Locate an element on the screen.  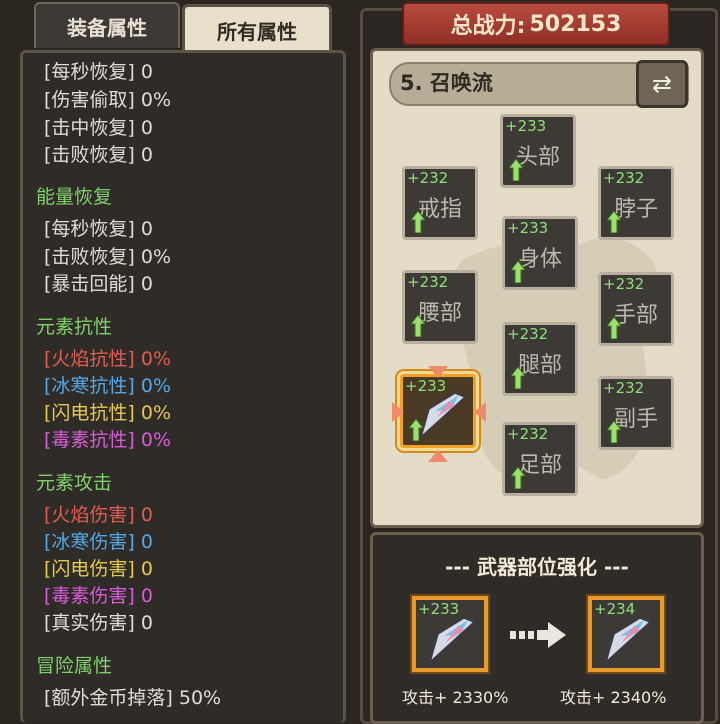
stat-line: [冰寒伤害] 0 is located at coordinates (98, 542).